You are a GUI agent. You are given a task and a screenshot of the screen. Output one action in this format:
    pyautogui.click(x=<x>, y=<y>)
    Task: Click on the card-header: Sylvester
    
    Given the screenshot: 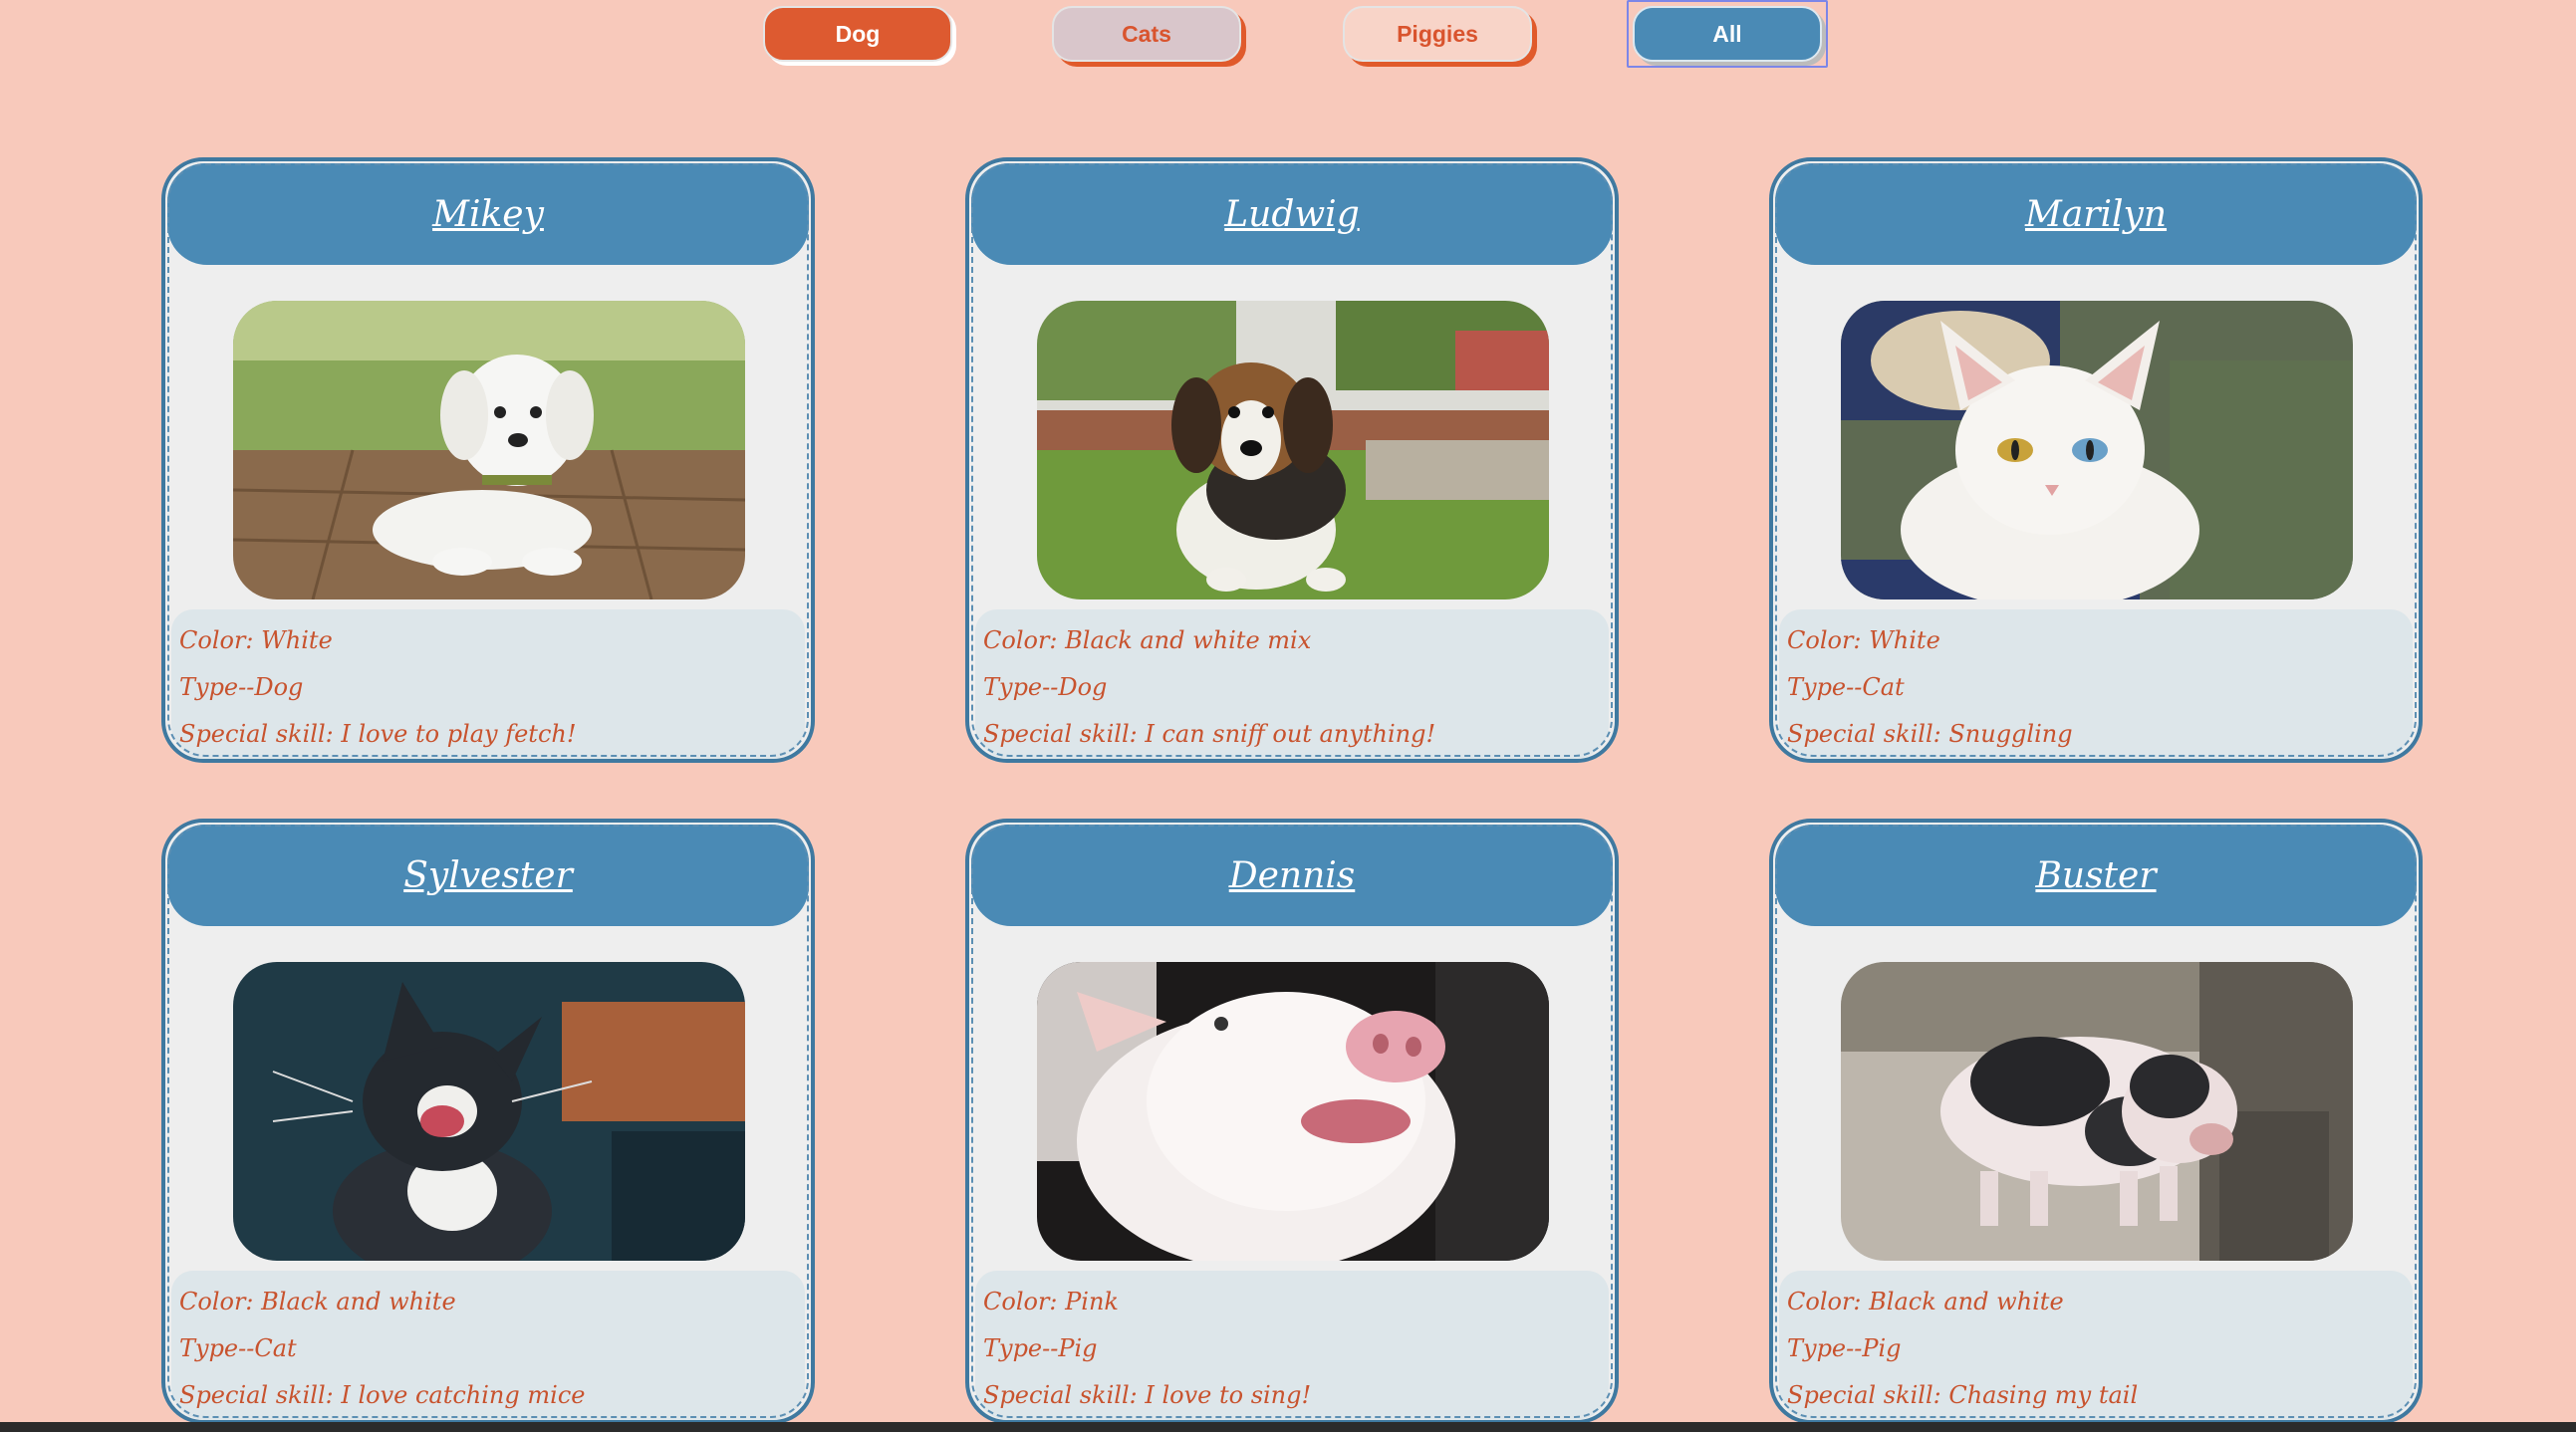 What is the action you would take?
    pyautogui.click(x=488, y=876)
    